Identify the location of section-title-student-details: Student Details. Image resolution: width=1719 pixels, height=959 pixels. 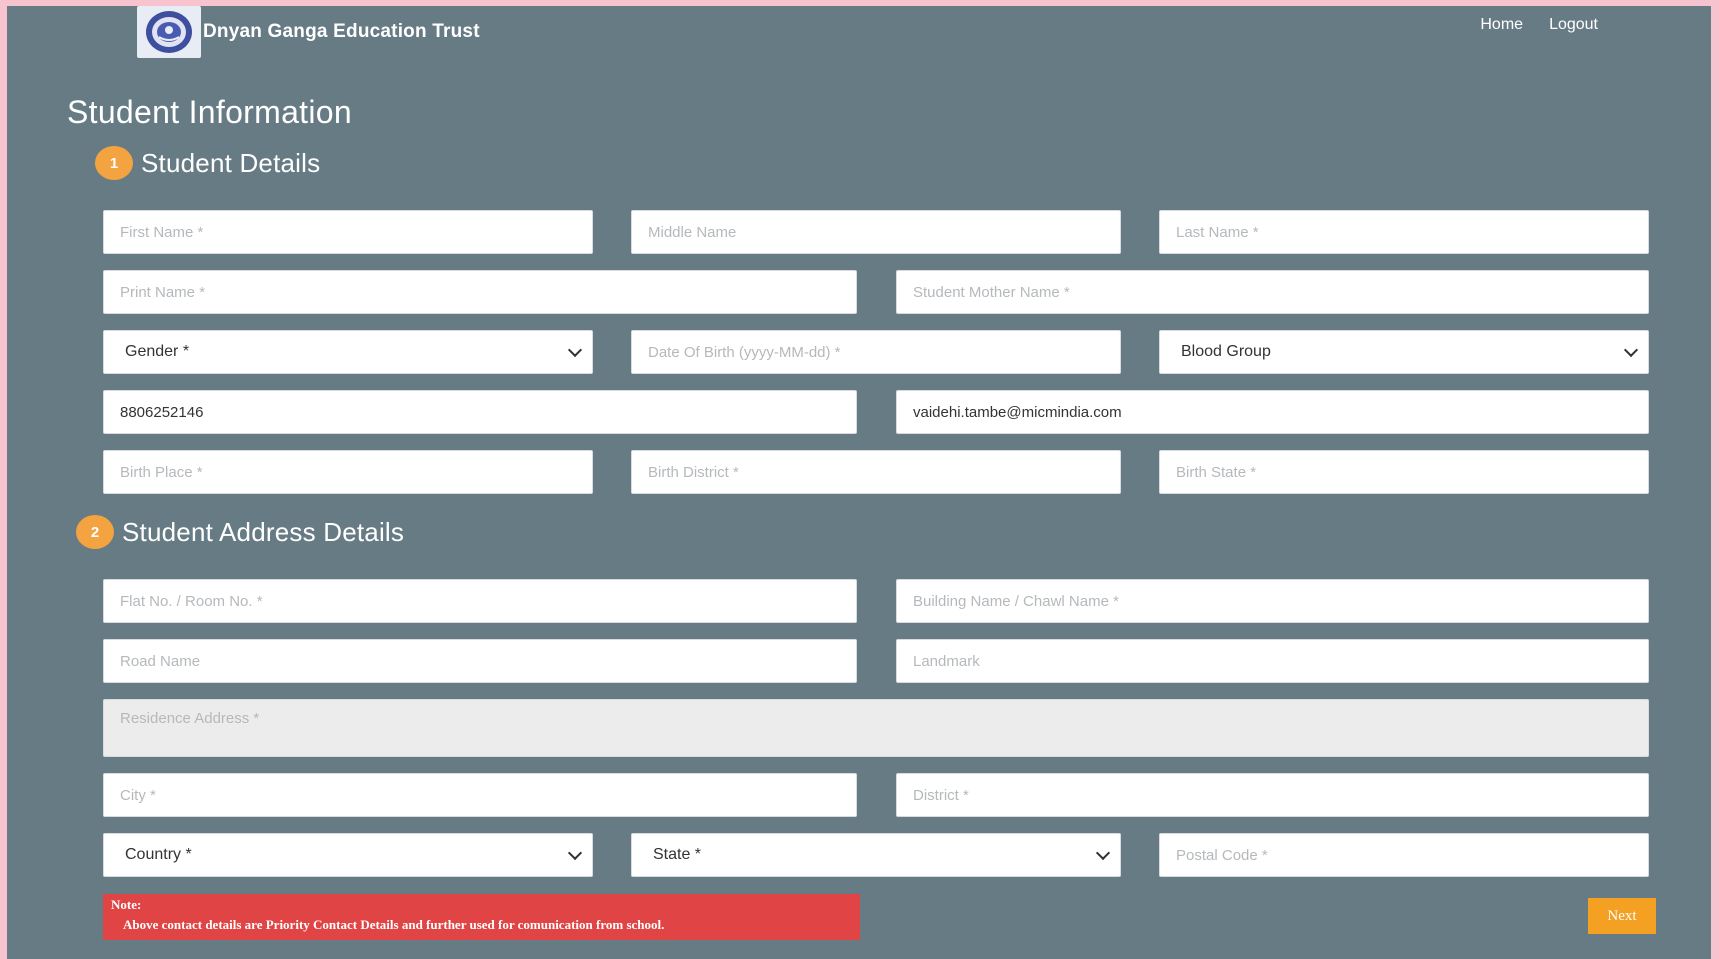
(231, 162).